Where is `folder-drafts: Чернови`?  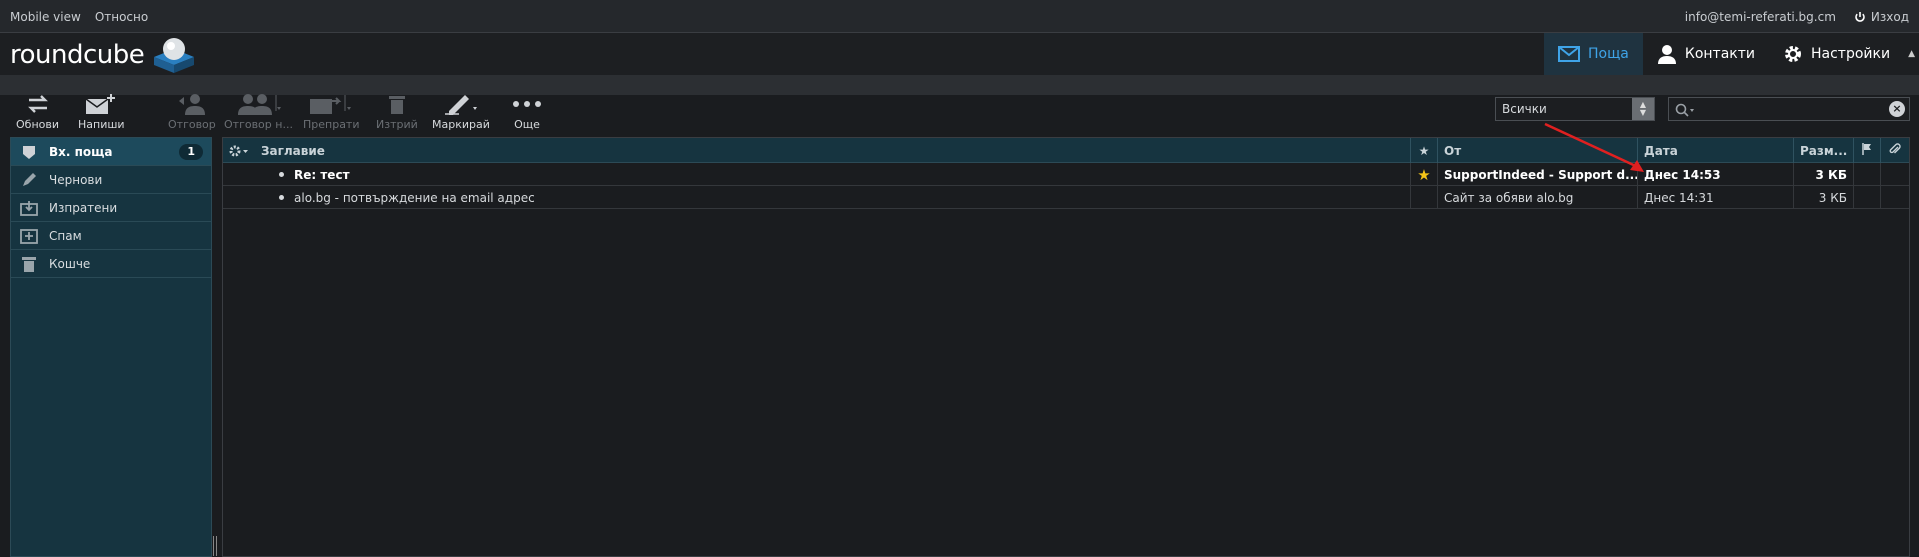 folder-drafts: Чернови is located at coordinates (111, 180).